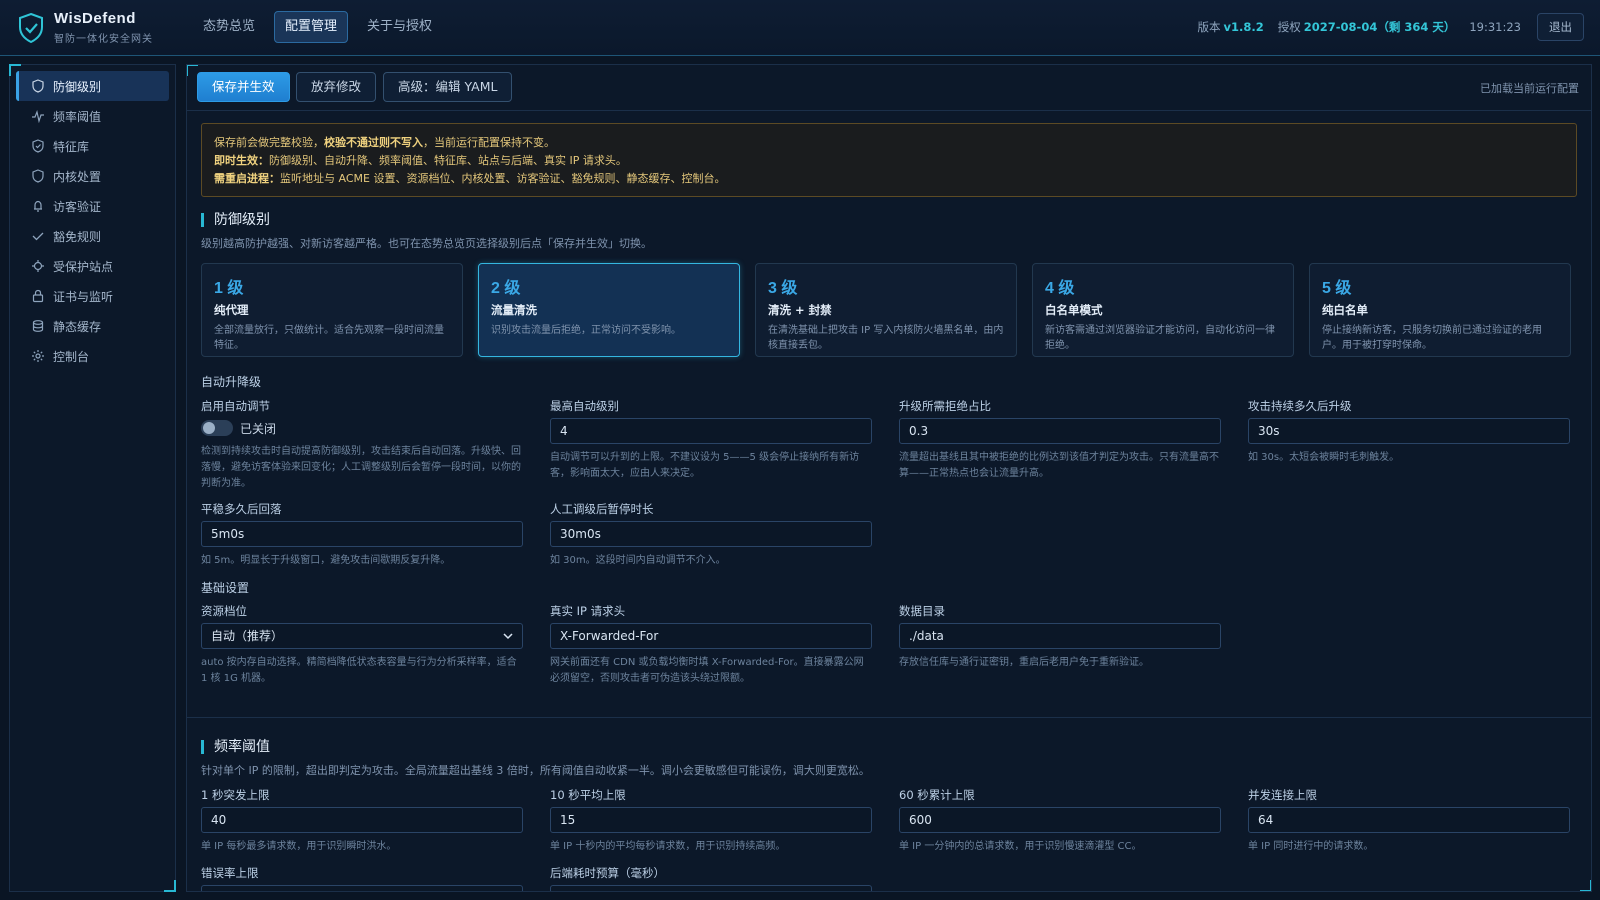 This screenshot has height=900, width=1600. Describe the element at coordinates (103, 39) in the screenshot. I see `brand-subtitle: 智防一体化安全网关` at that location.